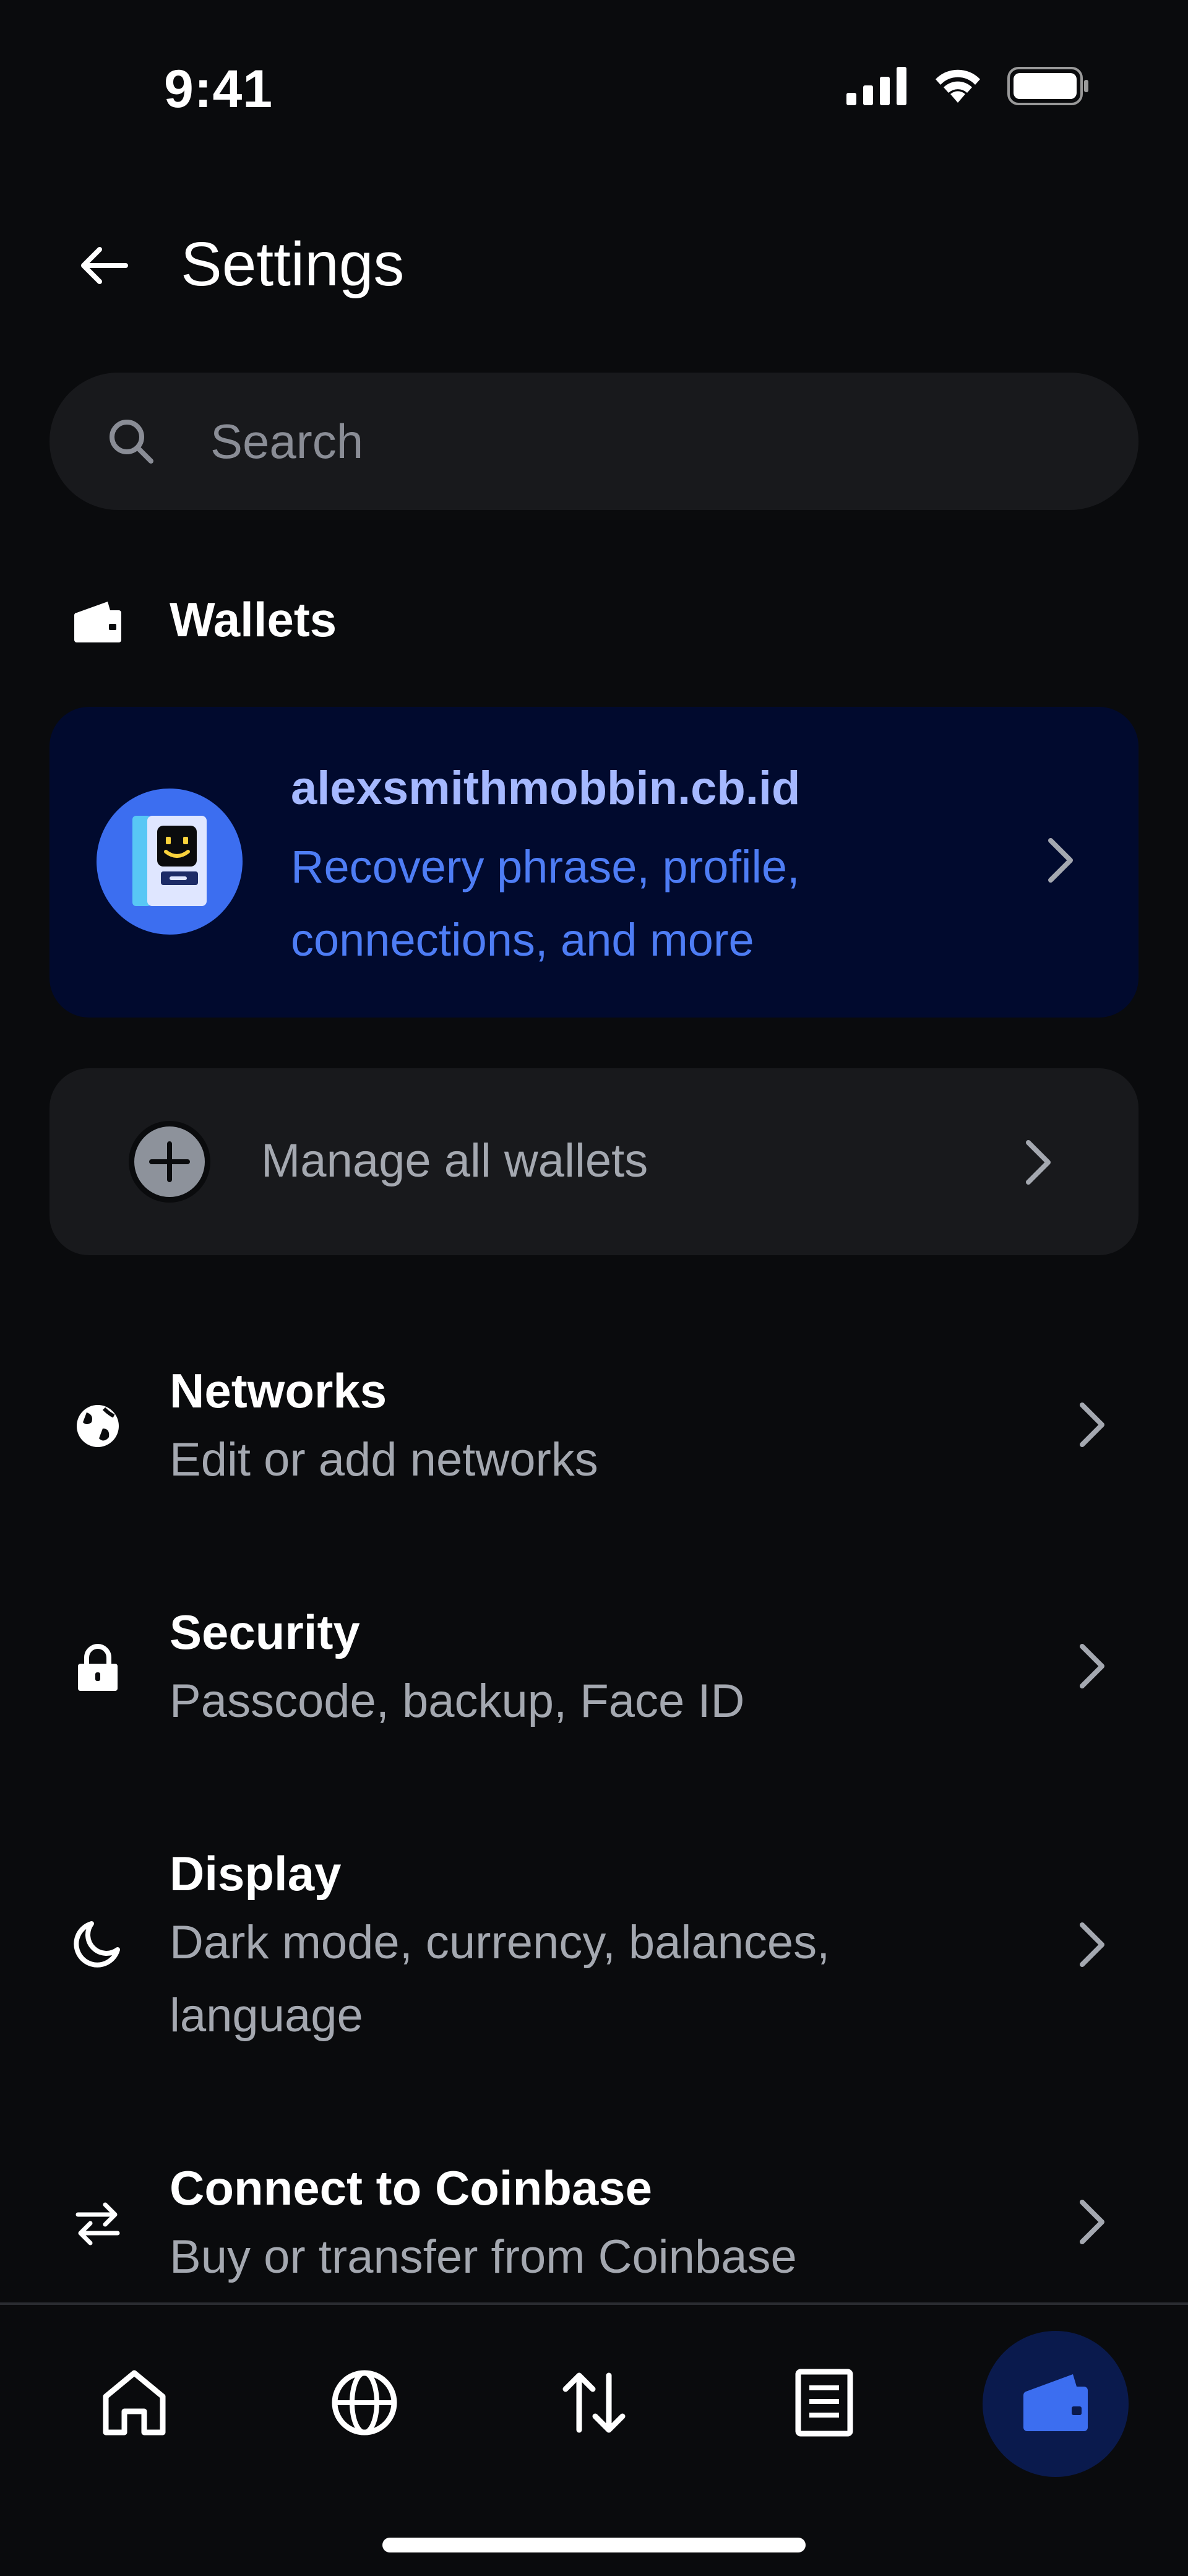 The height and width of the screenshot is (2576, 1188). What do you see at coordinates (384, 1459) in the screenshot?
I see `networks-subtitle: Edit or add networks` at bounding box center [384, 1459].